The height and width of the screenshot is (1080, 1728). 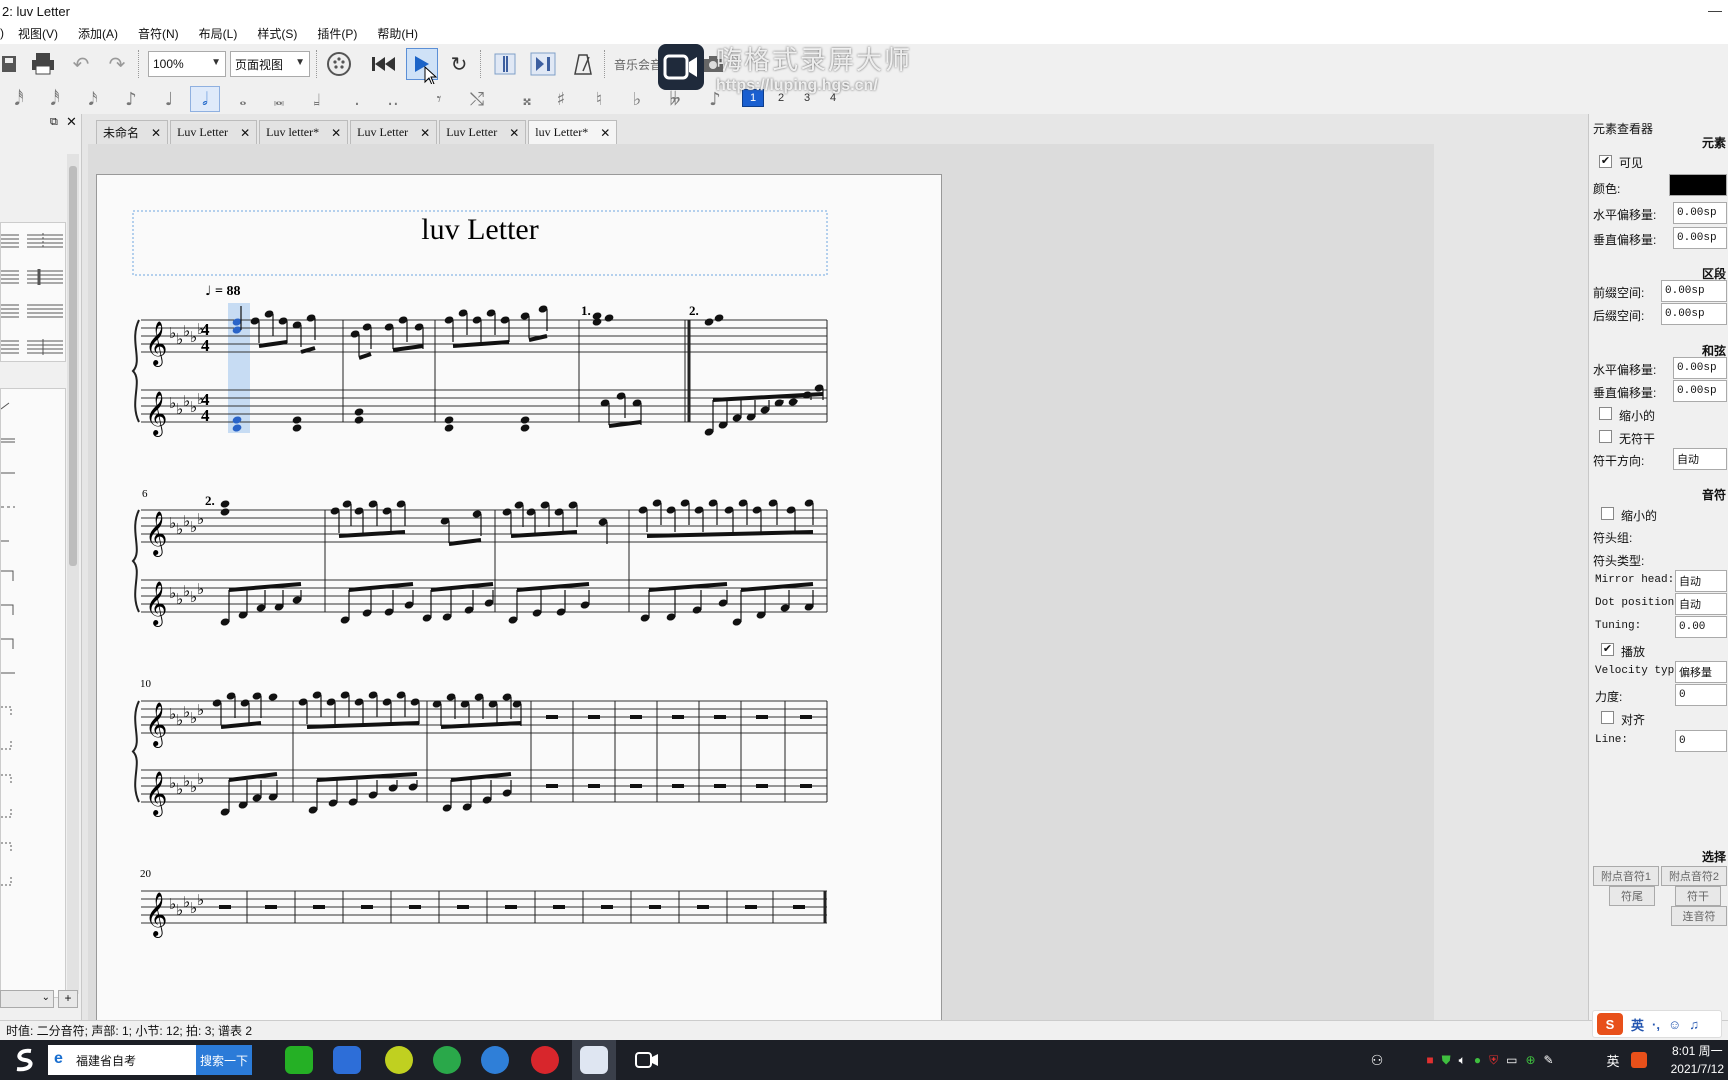 What do you see at coordinates (384, 64) in the screenshot?
I see `rewind-icon` at bounding box center [384, 64].